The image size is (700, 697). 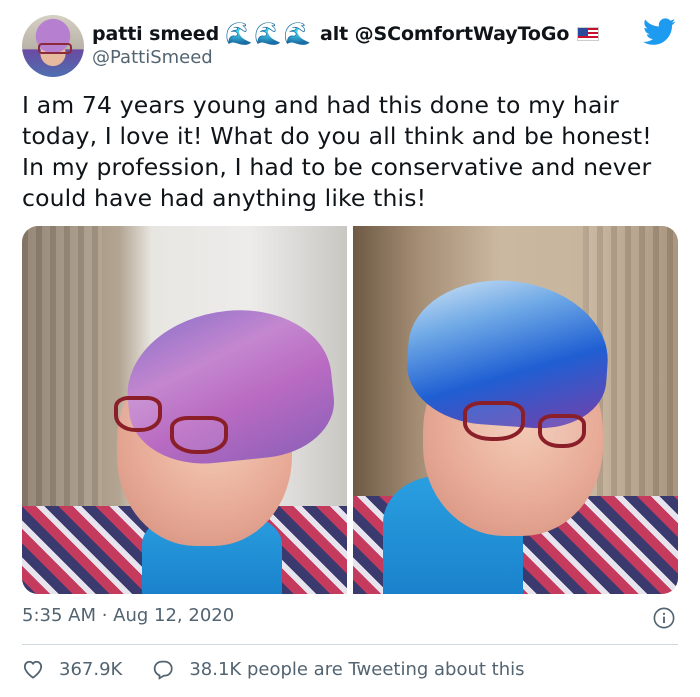 What do you see at coordinates (33, 669) in the screenshot?
I see `heart-icon` at bounding box center [33, 669].